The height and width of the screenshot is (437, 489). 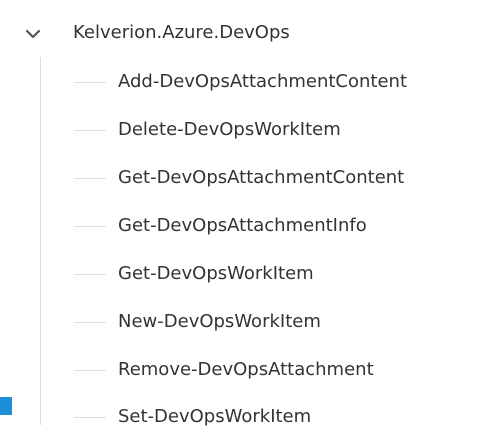 What do you see at coordinates (246, 370) in the screenshot?
I see `tree-item-label: Remove-DevOpsAttachment` at bounding box center [246, 370].